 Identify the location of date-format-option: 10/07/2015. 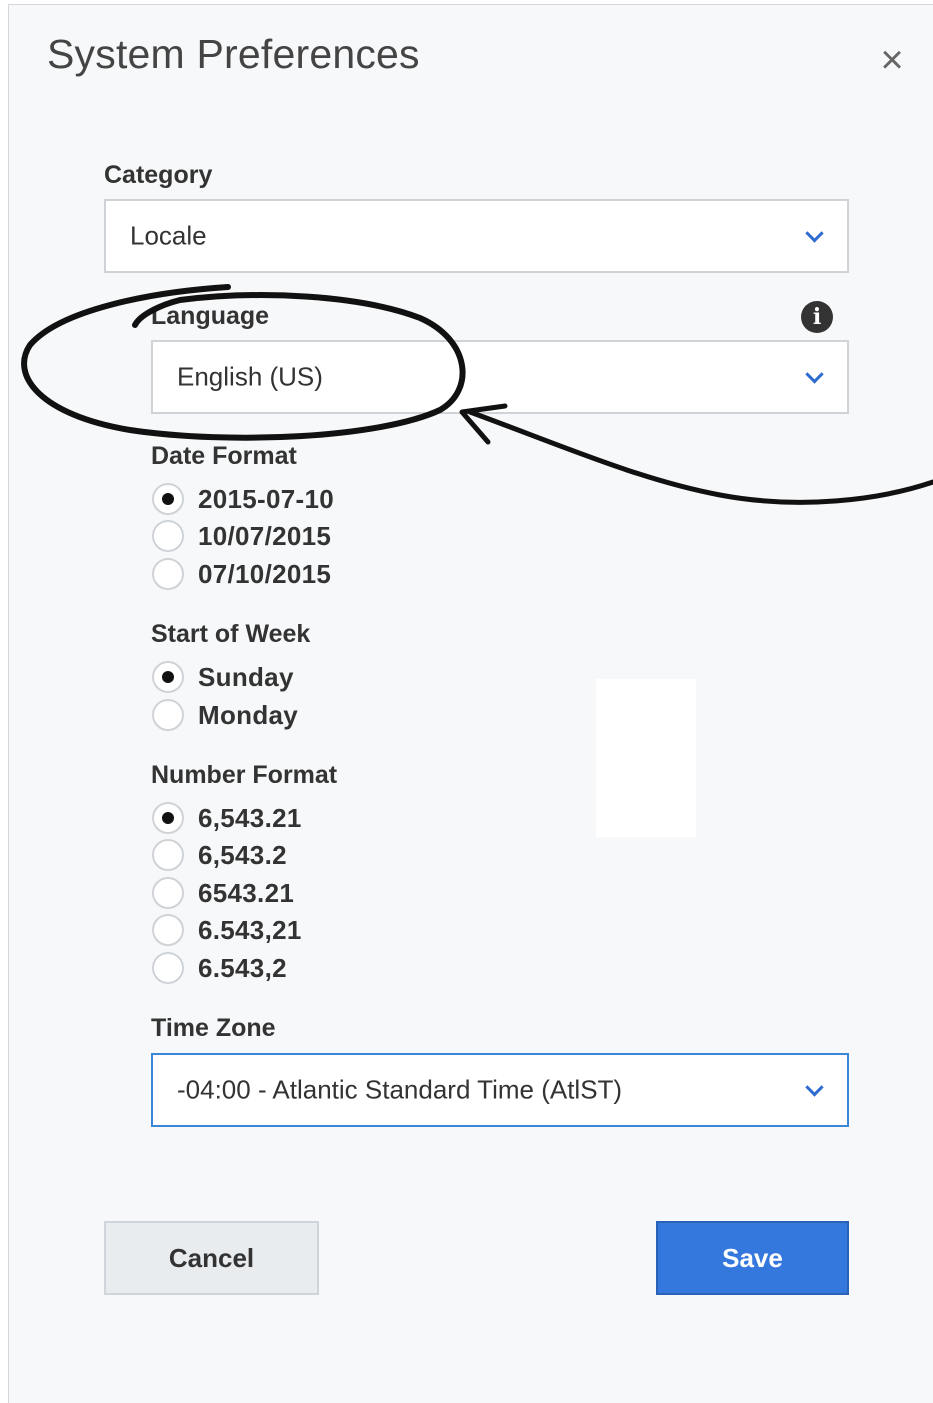
(241, 536).